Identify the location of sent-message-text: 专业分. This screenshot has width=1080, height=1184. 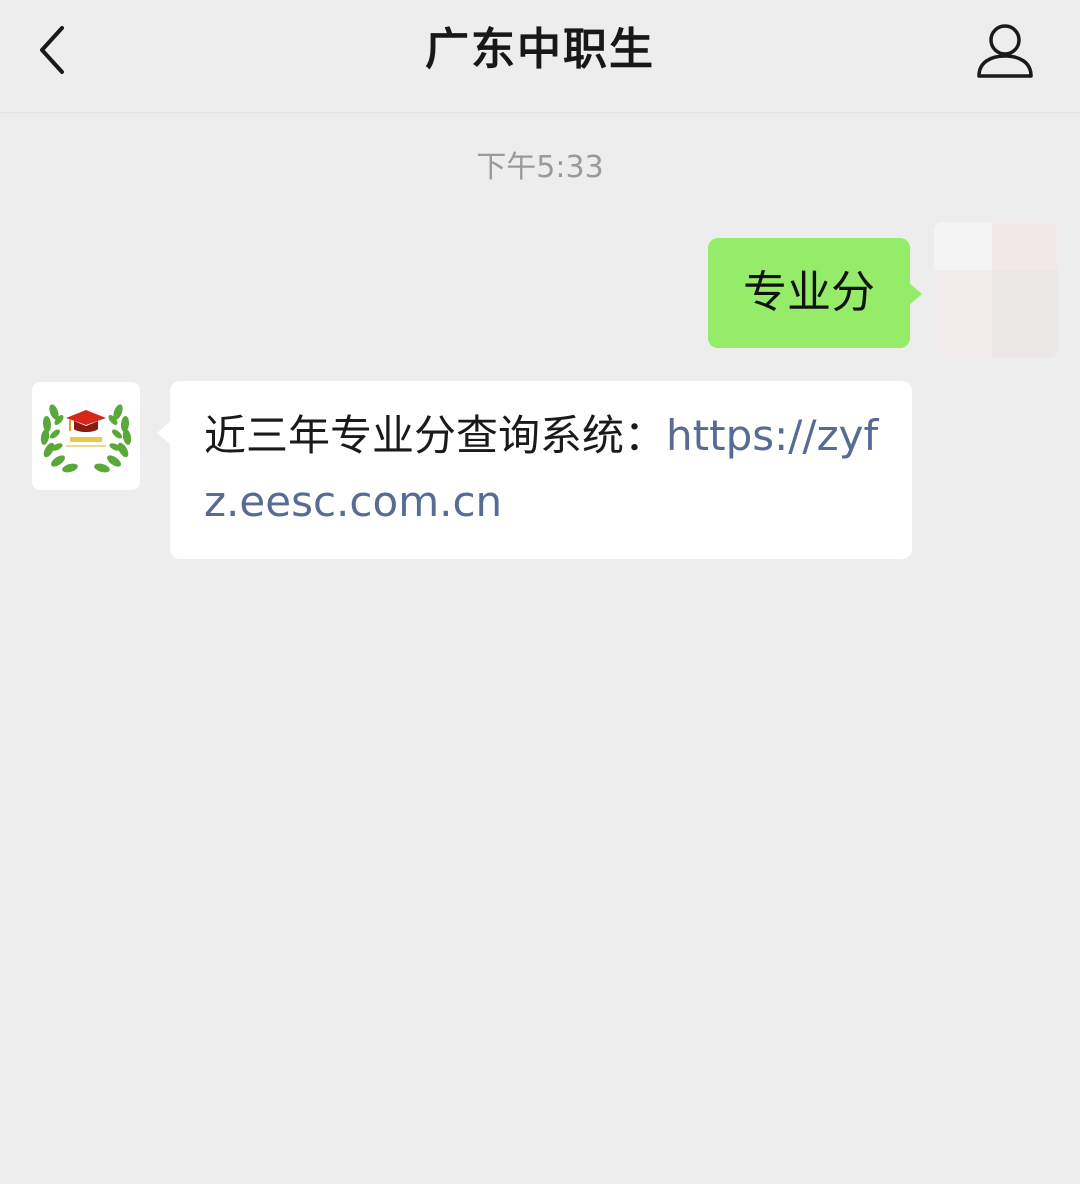
(809, 292).